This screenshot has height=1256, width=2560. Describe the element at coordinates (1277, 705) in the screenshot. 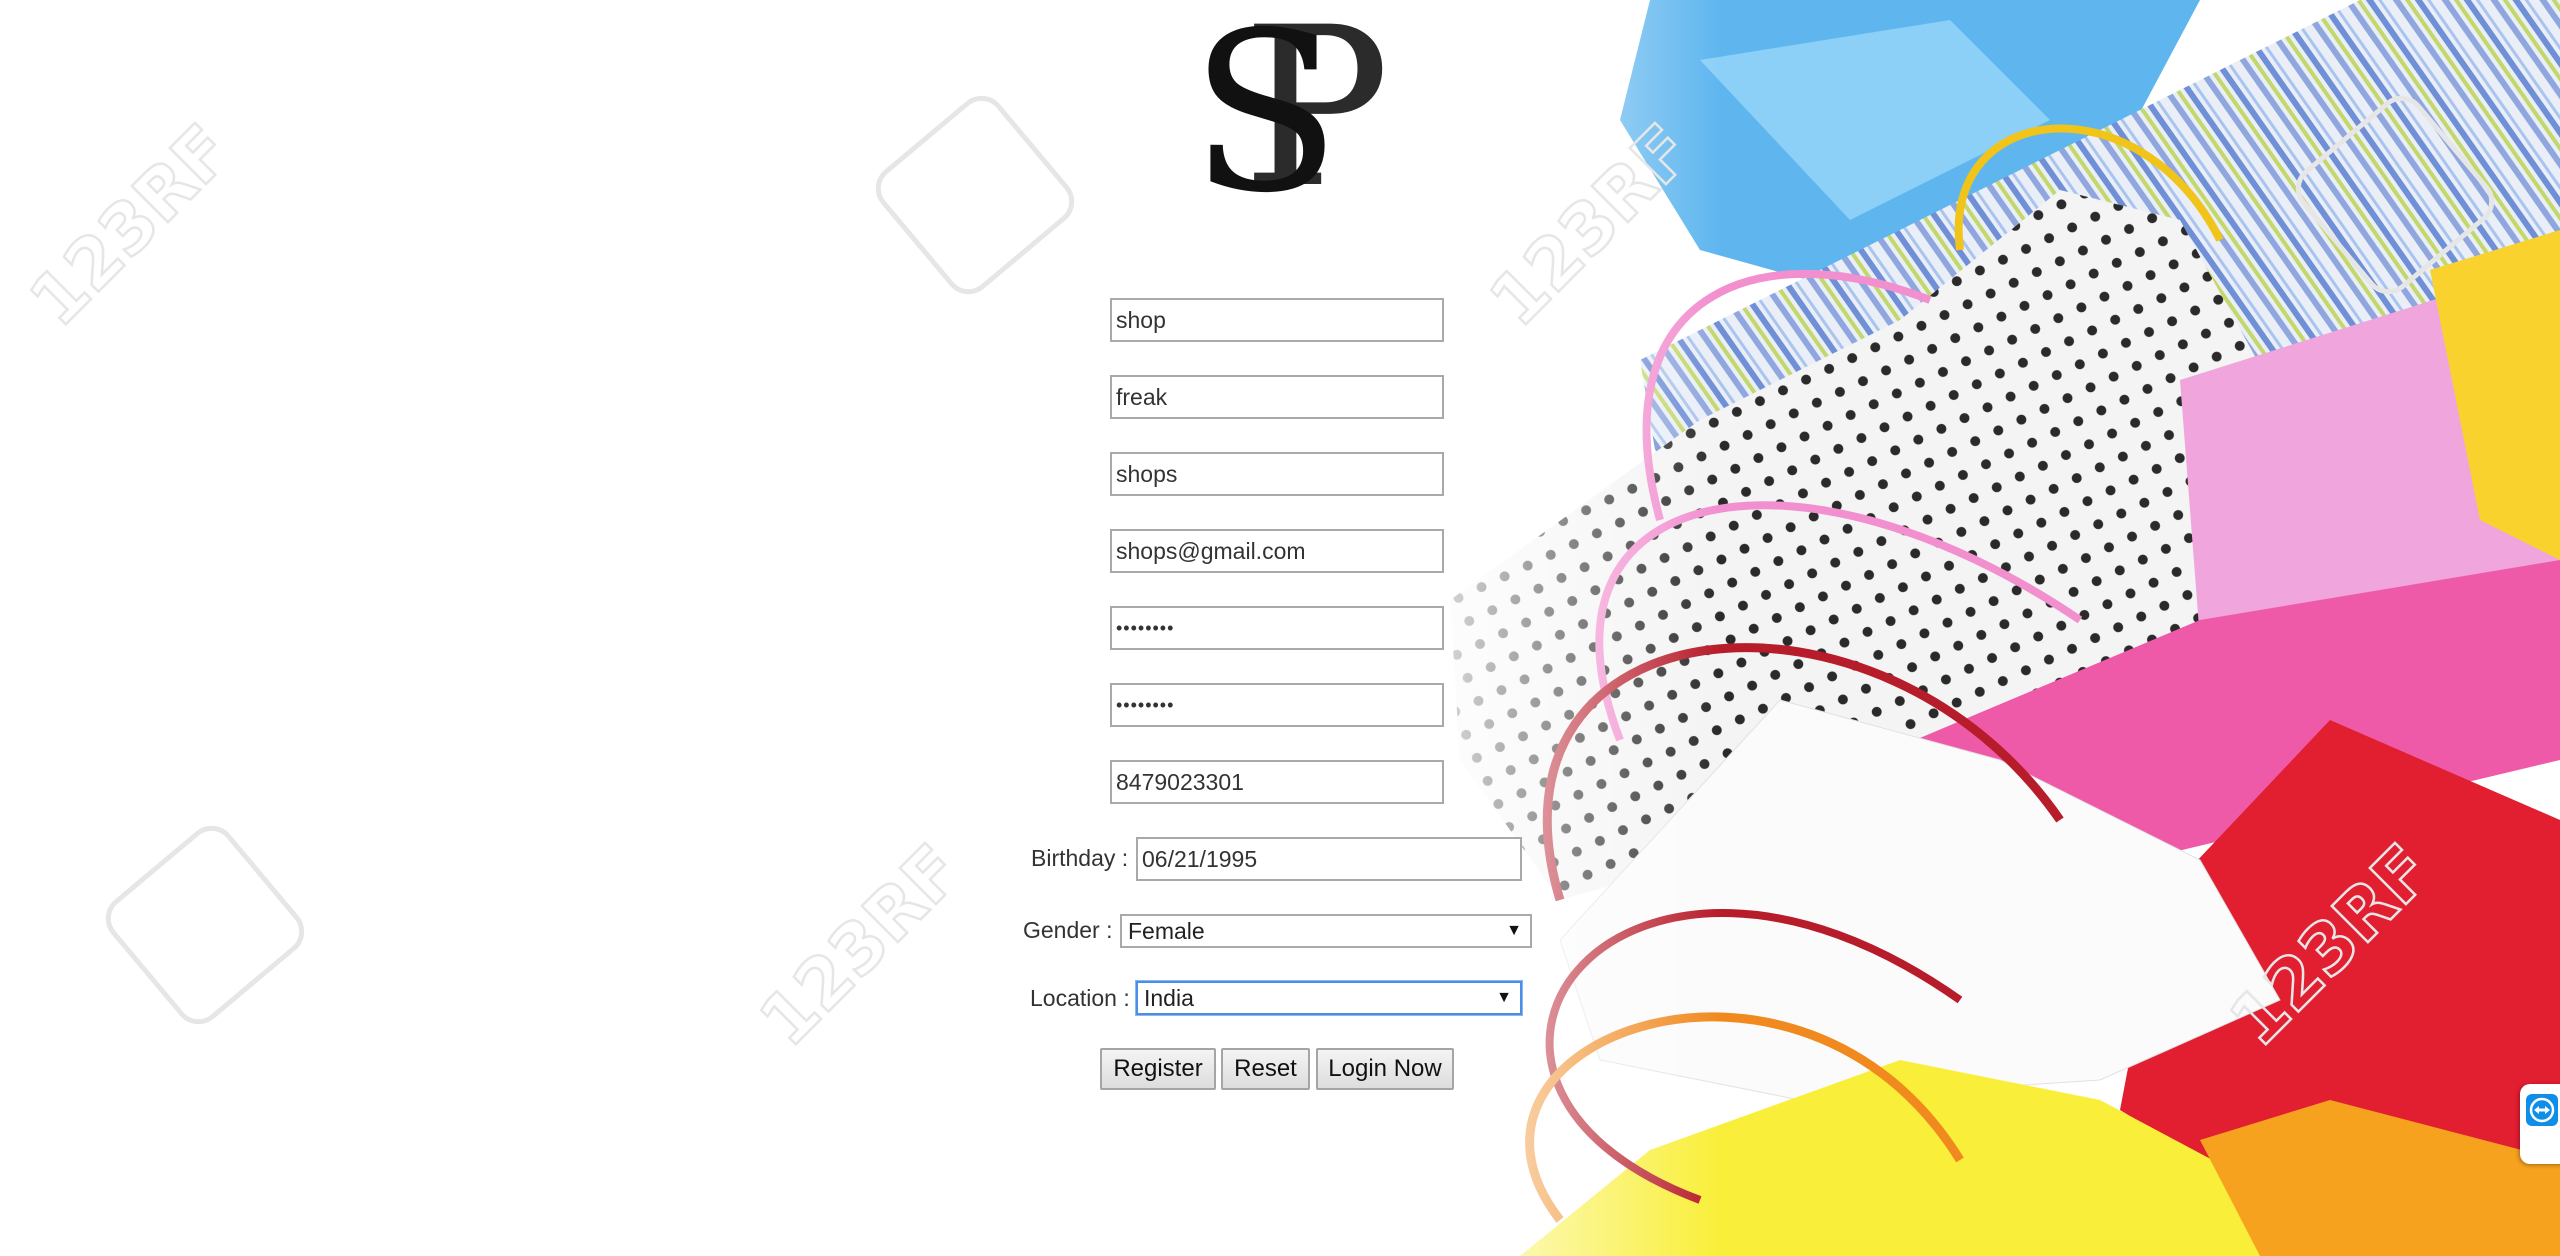

I see `confirm-password-input: ••••••••` at that location.